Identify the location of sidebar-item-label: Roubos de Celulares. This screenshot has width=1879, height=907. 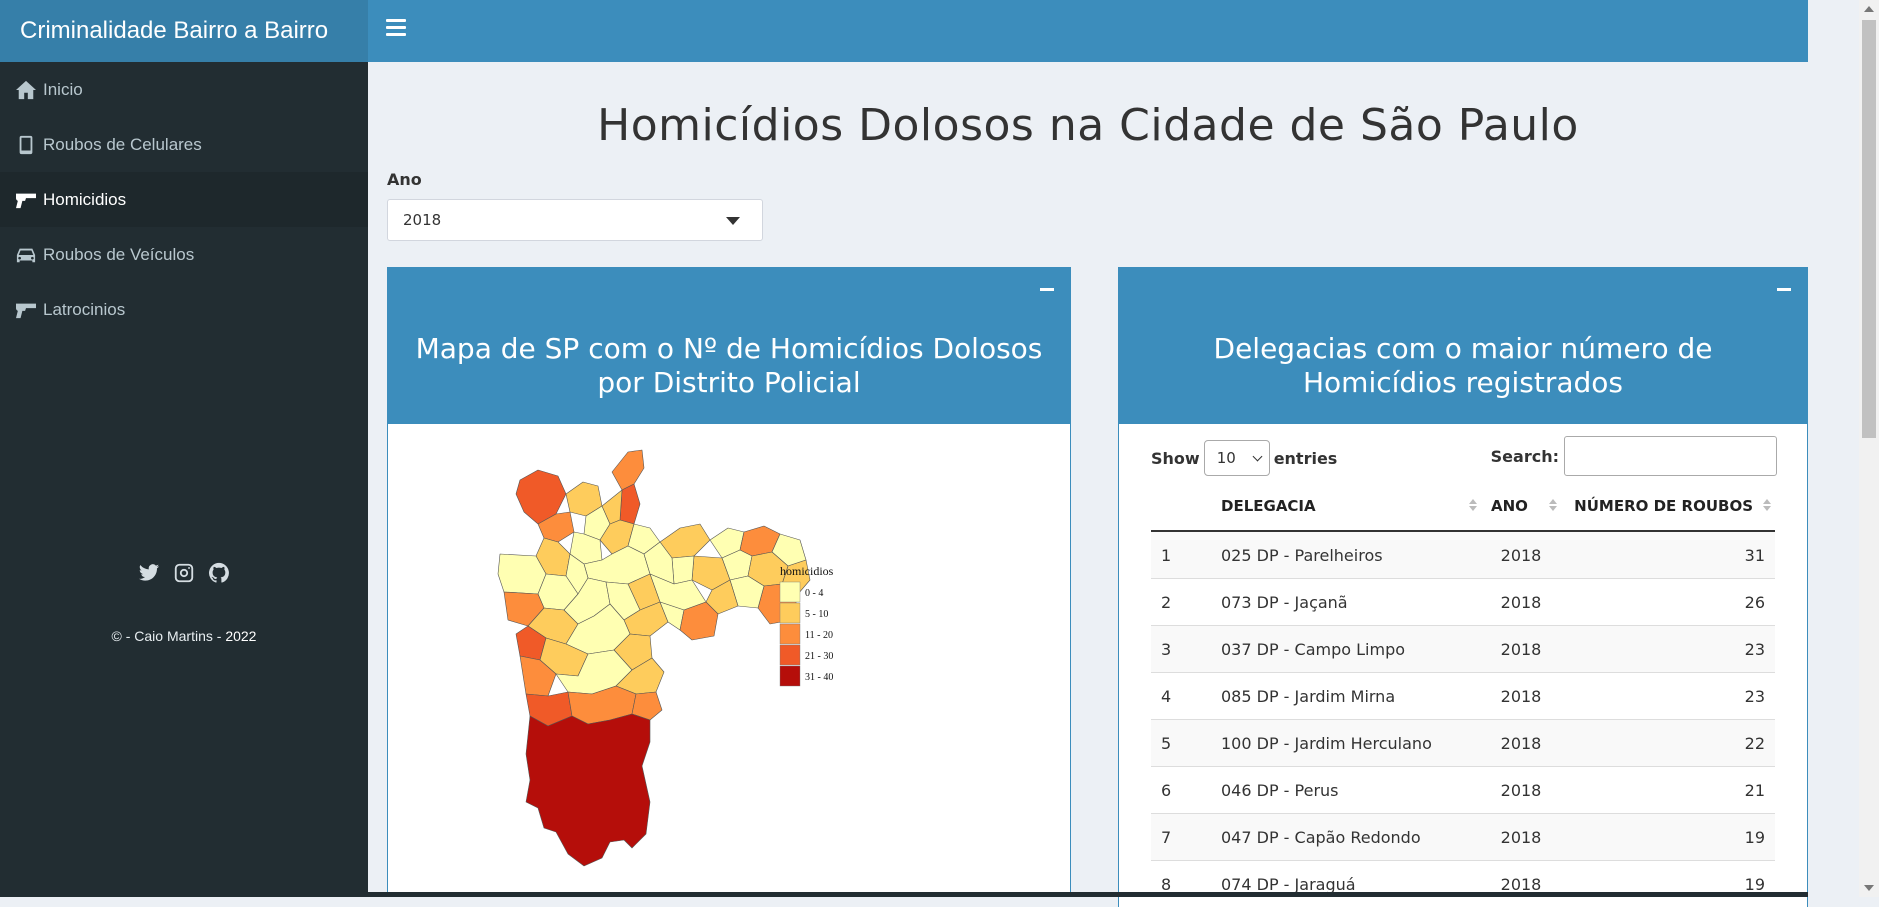
(122, 145).